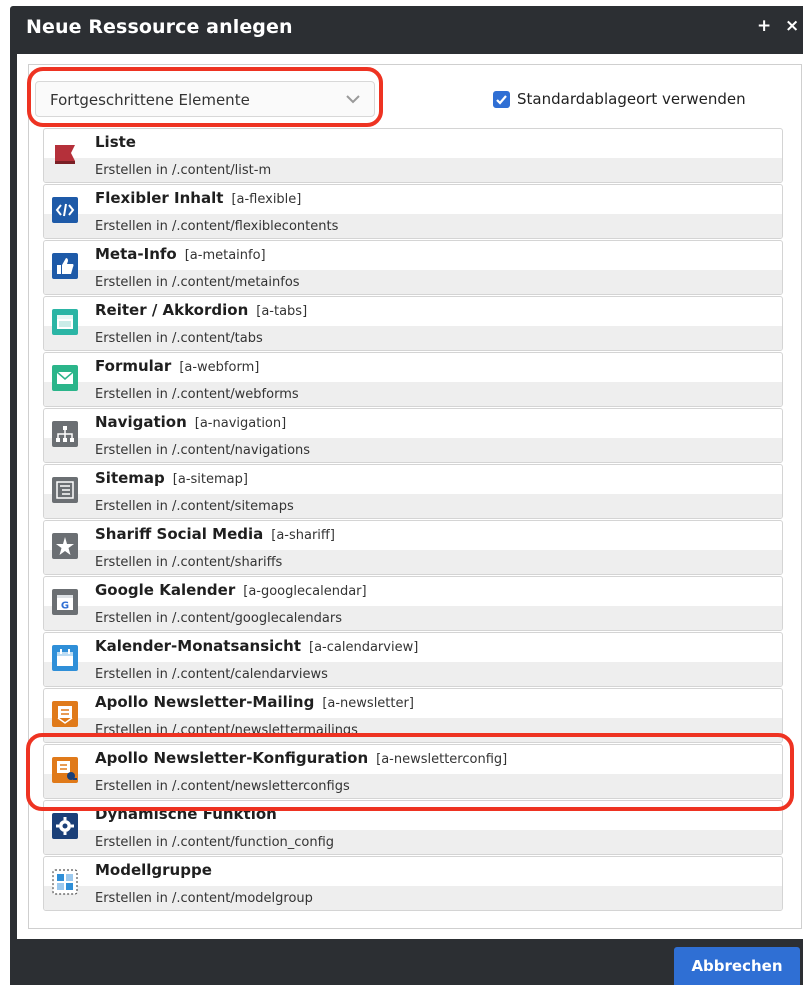 Image resolution: width=803 pixels, height=985 pixels. I want to click on item-tag: [a-googlecalendar], so click(305, 591).